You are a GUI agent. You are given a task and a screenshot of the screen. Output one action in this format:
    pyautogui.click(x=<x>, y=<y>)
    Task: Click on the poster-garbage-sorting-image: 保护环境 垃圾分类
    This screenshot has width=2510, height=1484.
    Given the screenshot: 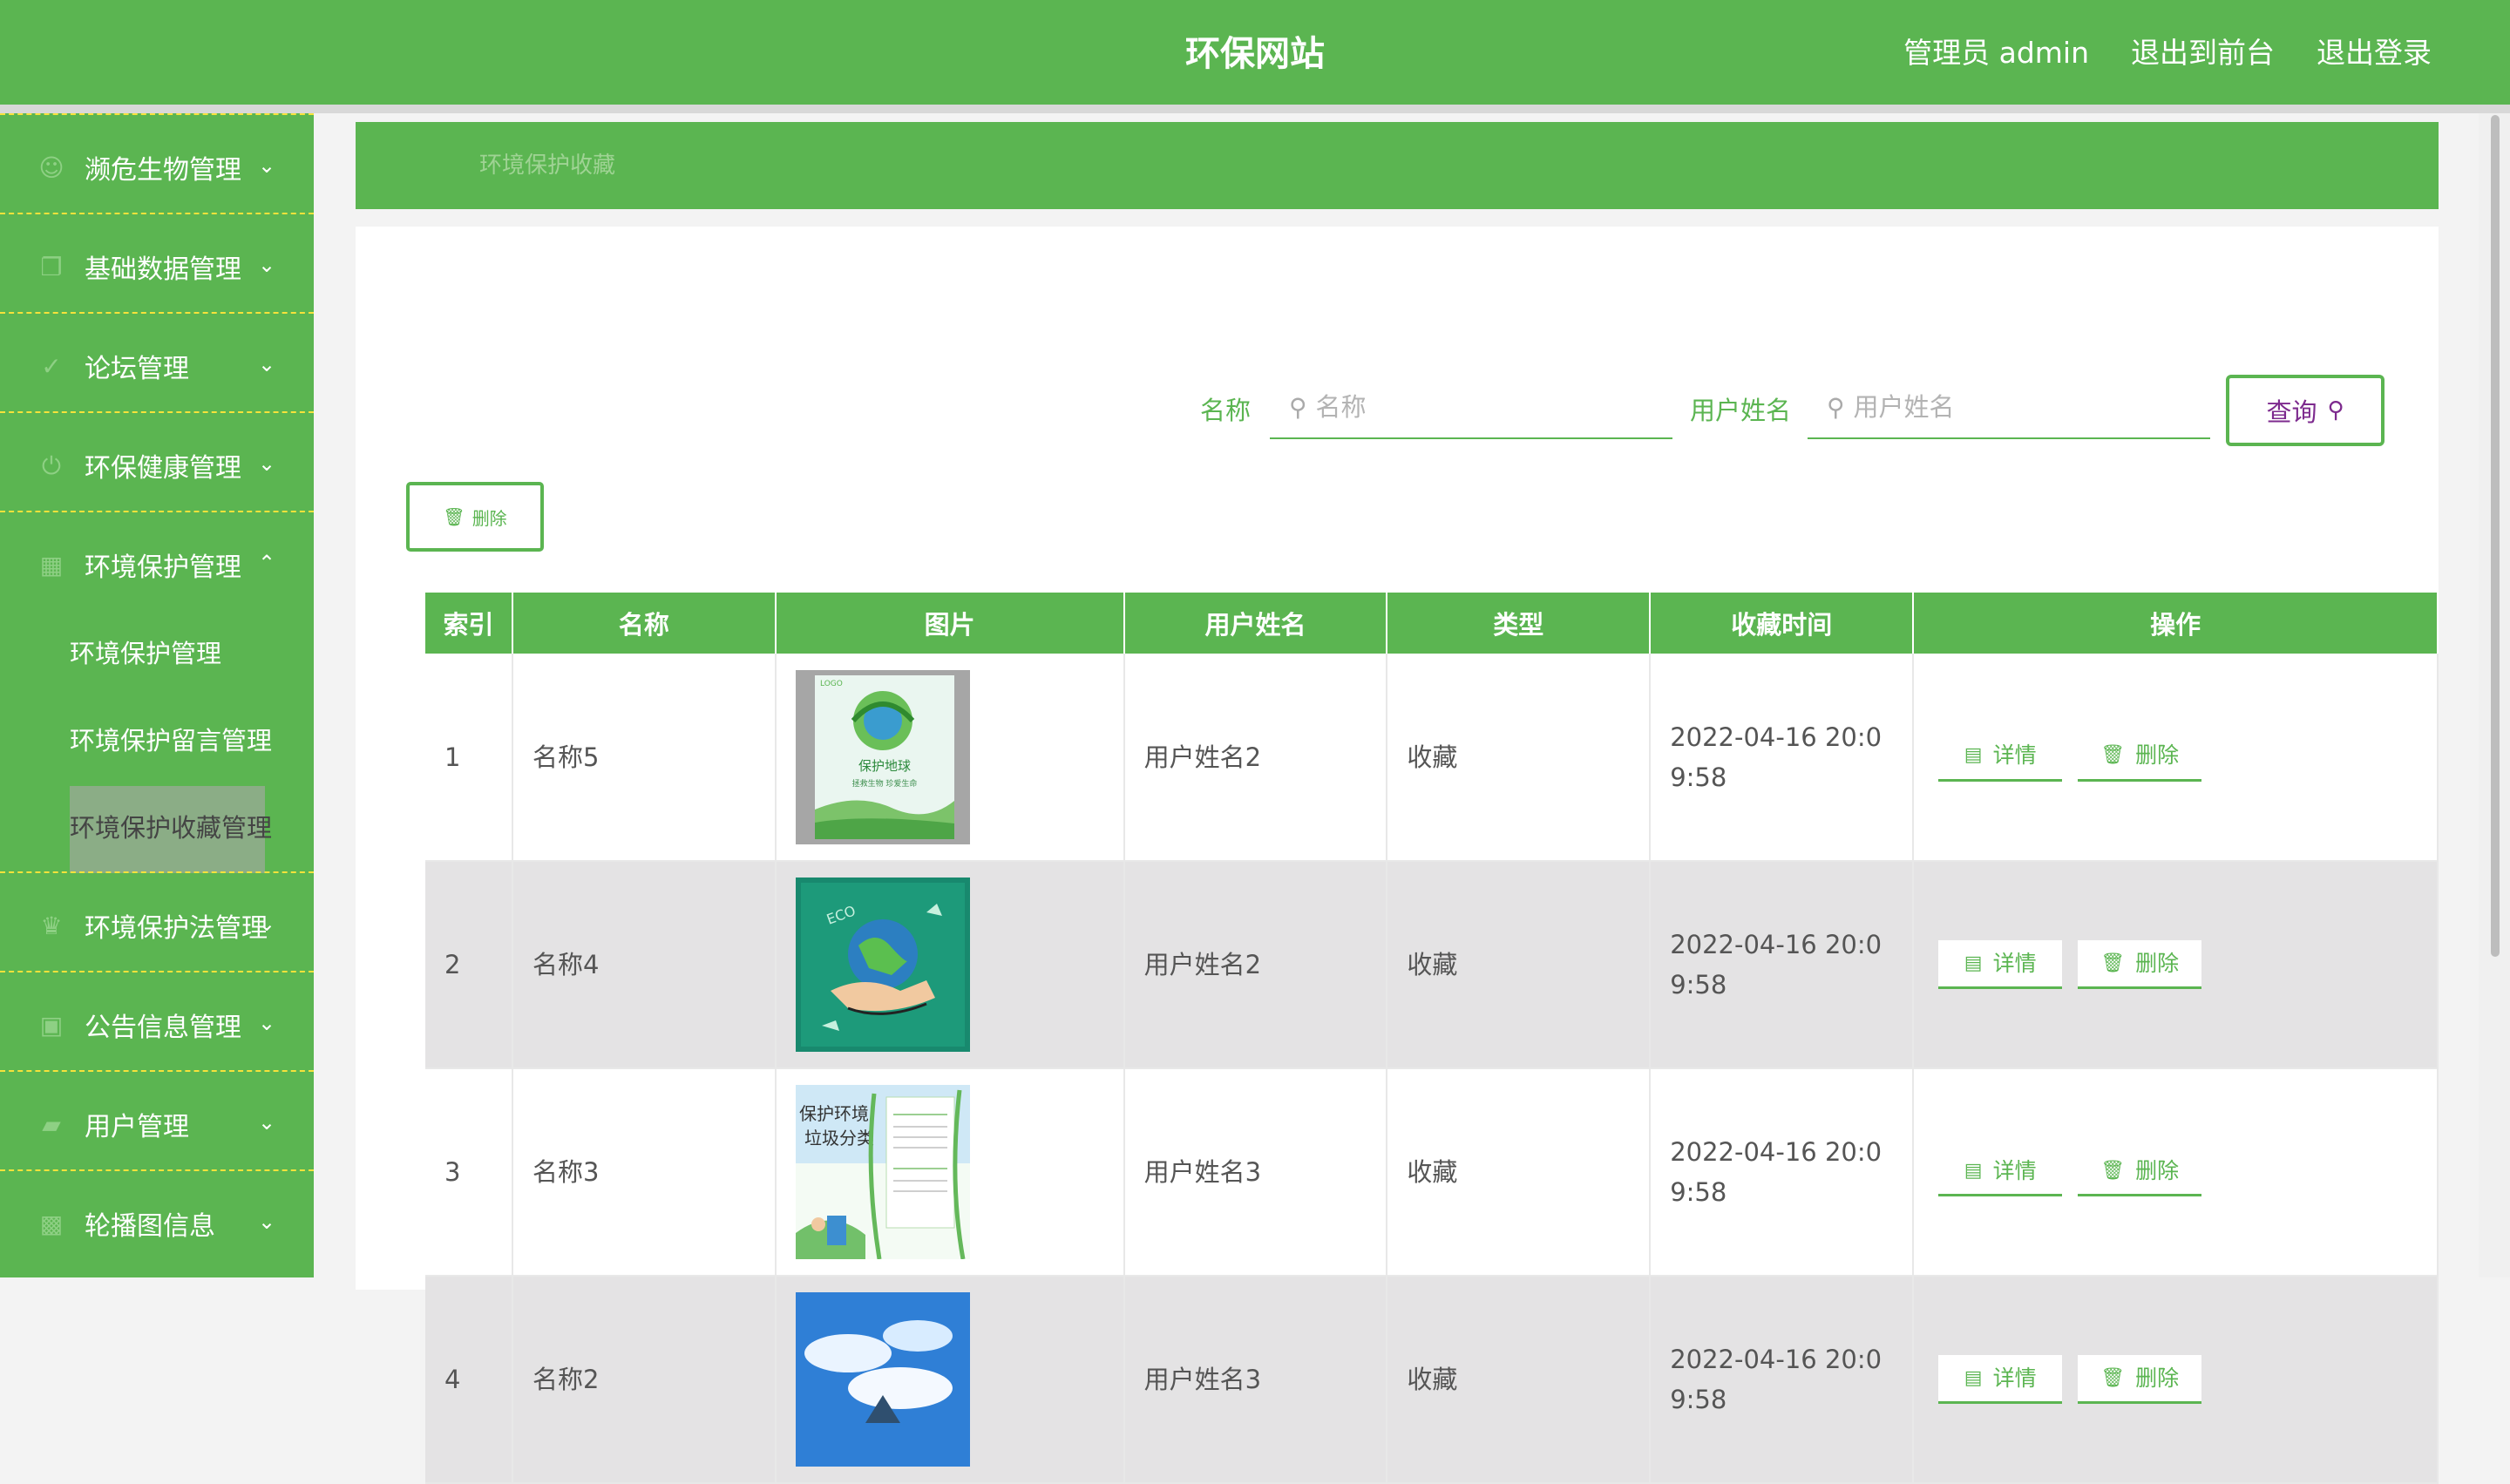 What is the action you would take?
    pyautogui.click(x=883, y=1172)
    